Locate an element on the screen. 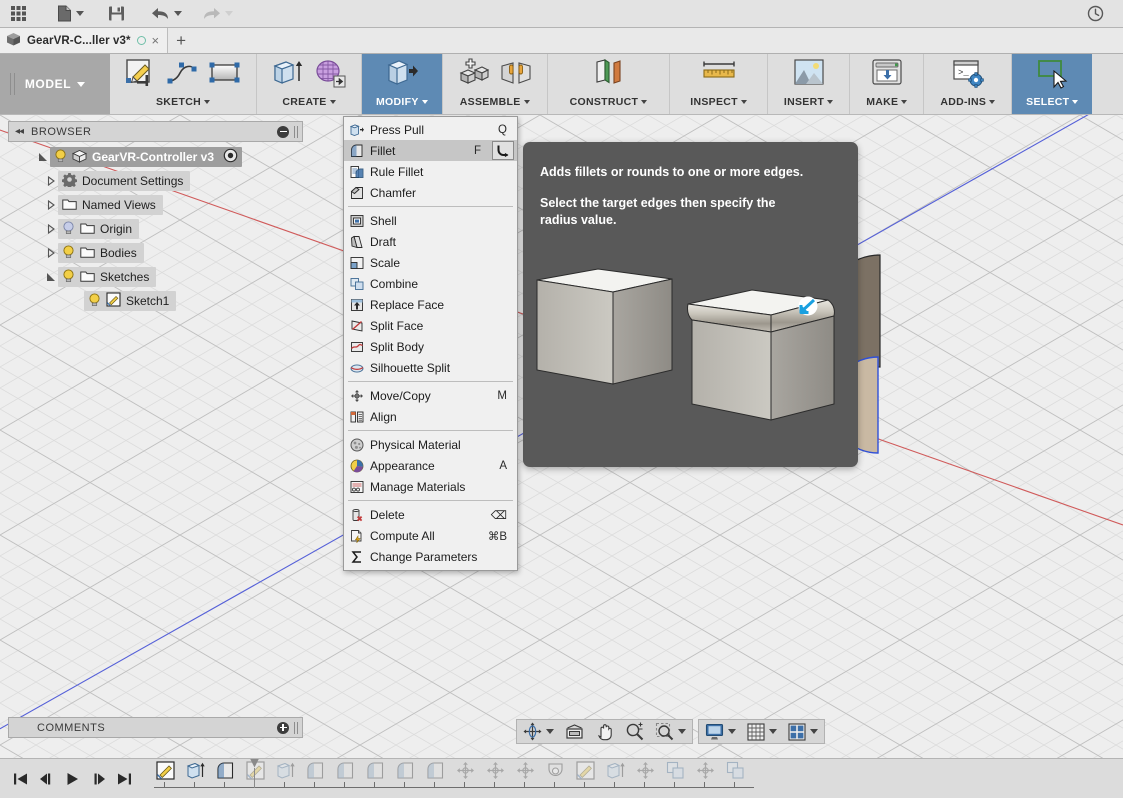 This screenshot has height=798, width=1123. press-pull-icon is located at coordinates (402, 76).